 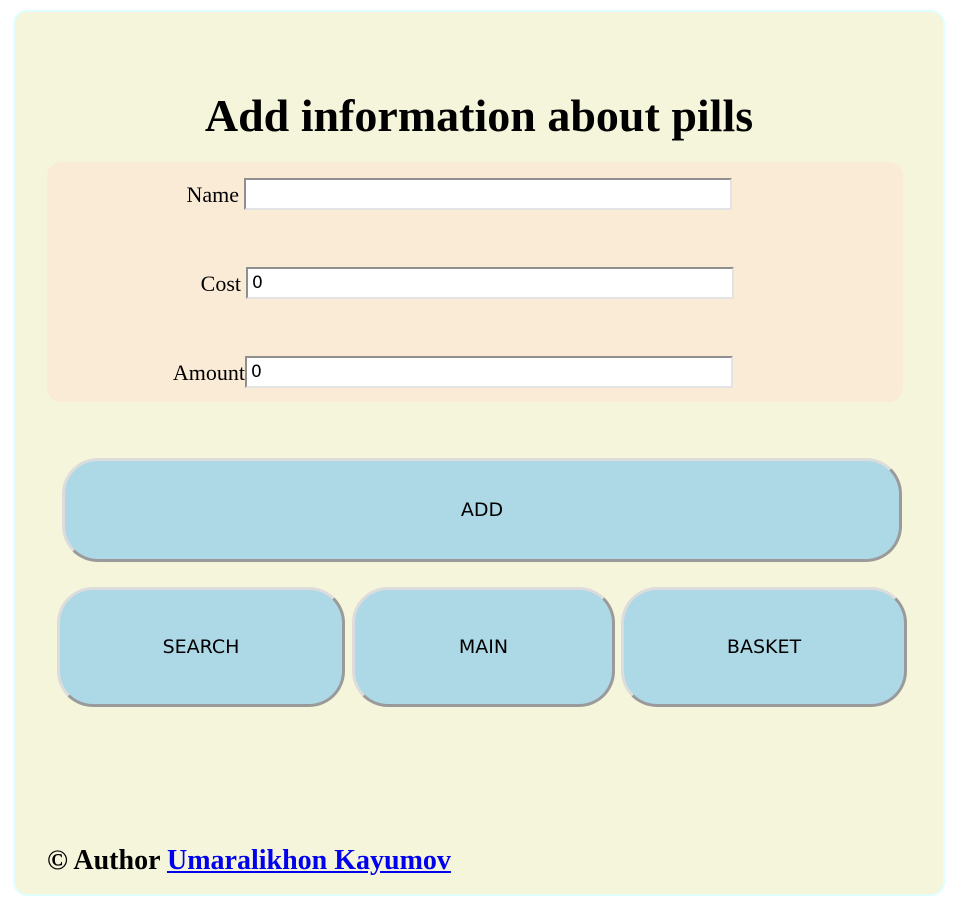 What do you see at coordinates (490, 283) in the screenshot?
I see `cost-input` at bounding box center [490, 283].